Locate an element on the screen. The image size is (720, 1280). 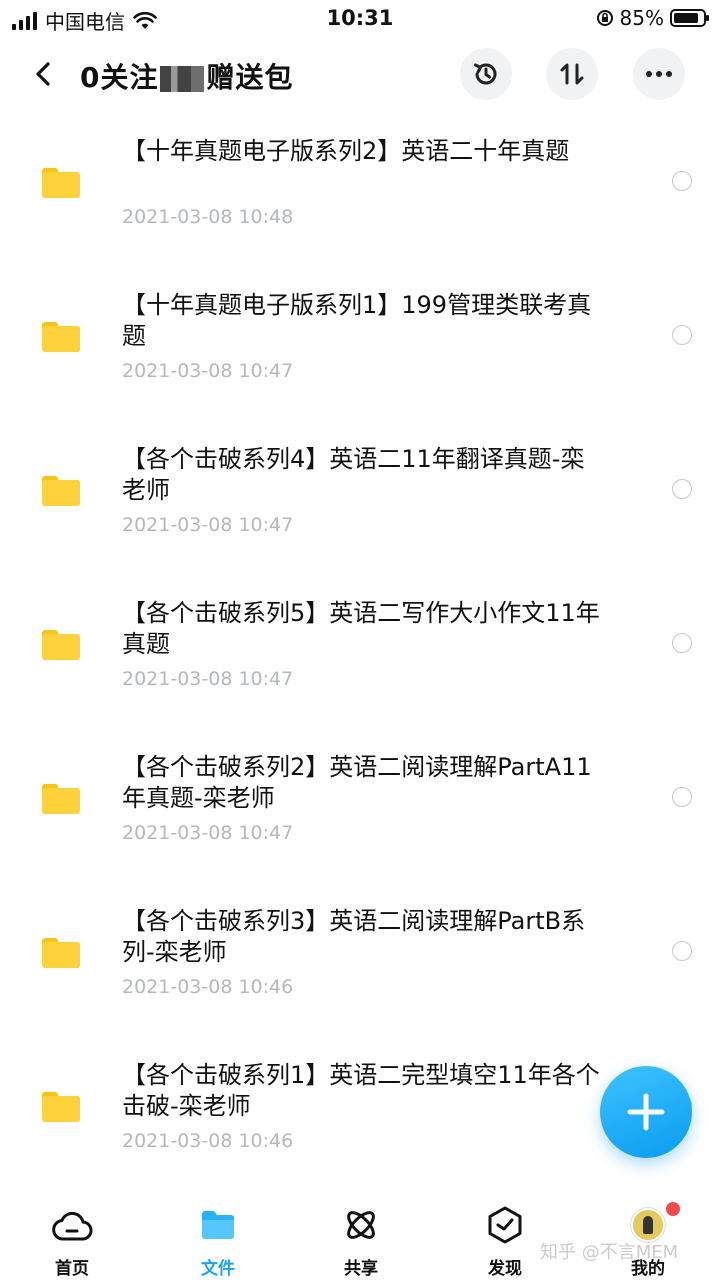
rotation-lock-icon is located at coordinates (604, 18).